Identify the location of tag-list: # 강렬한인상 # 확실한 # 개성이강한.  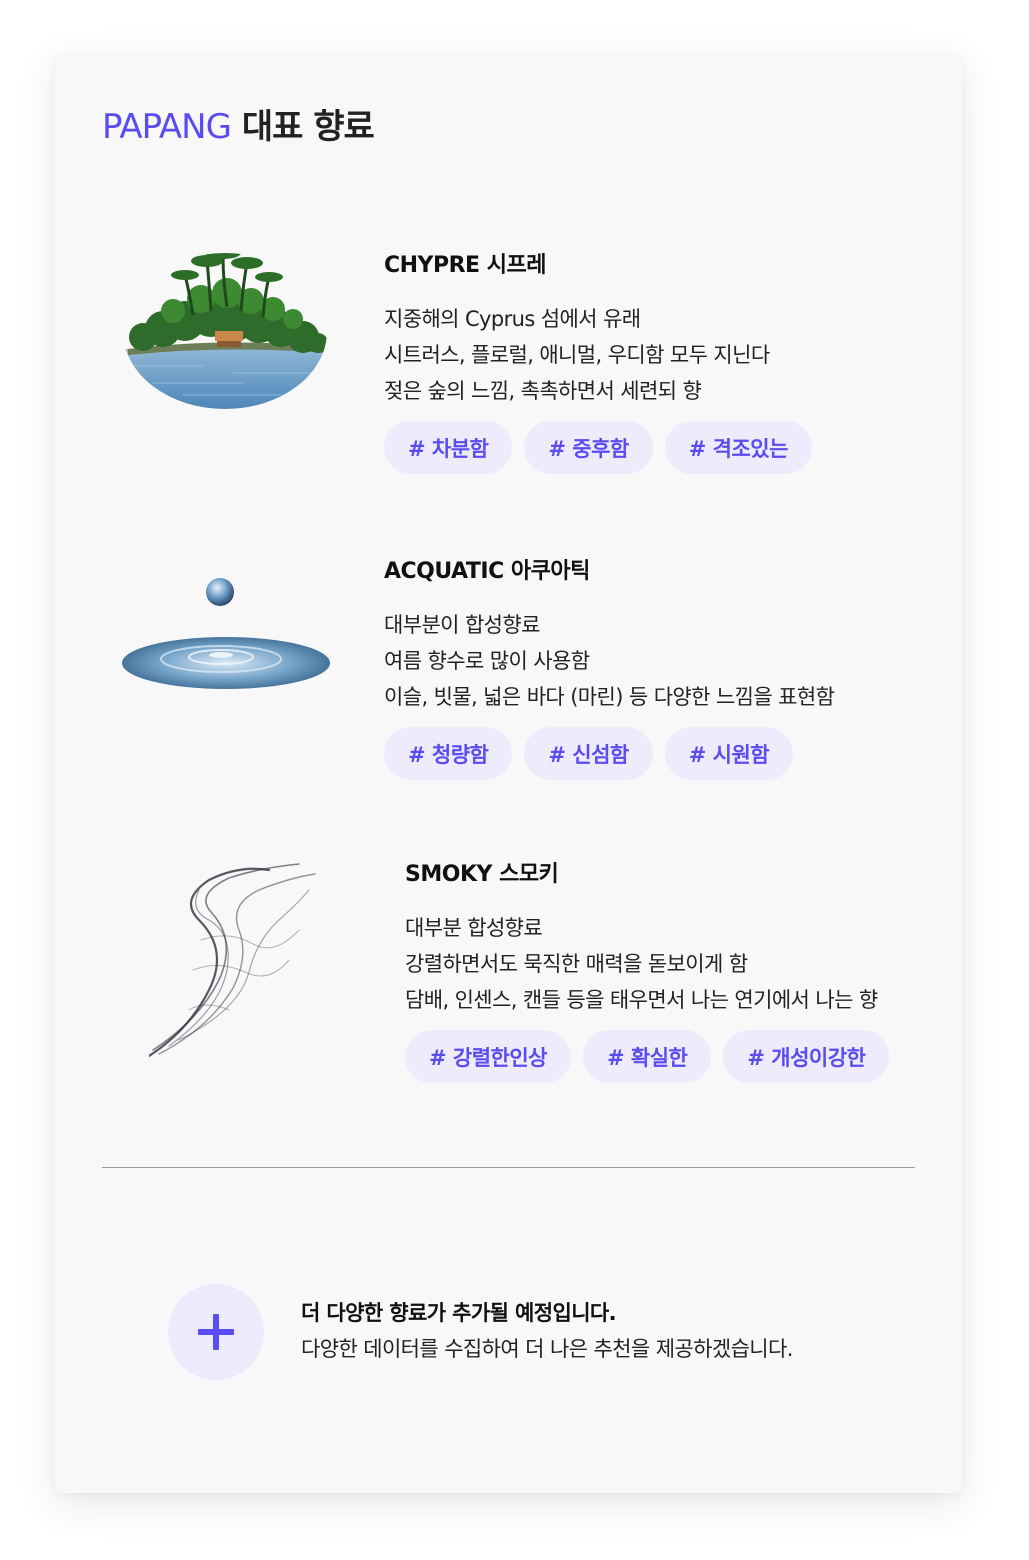
(647, 1056).